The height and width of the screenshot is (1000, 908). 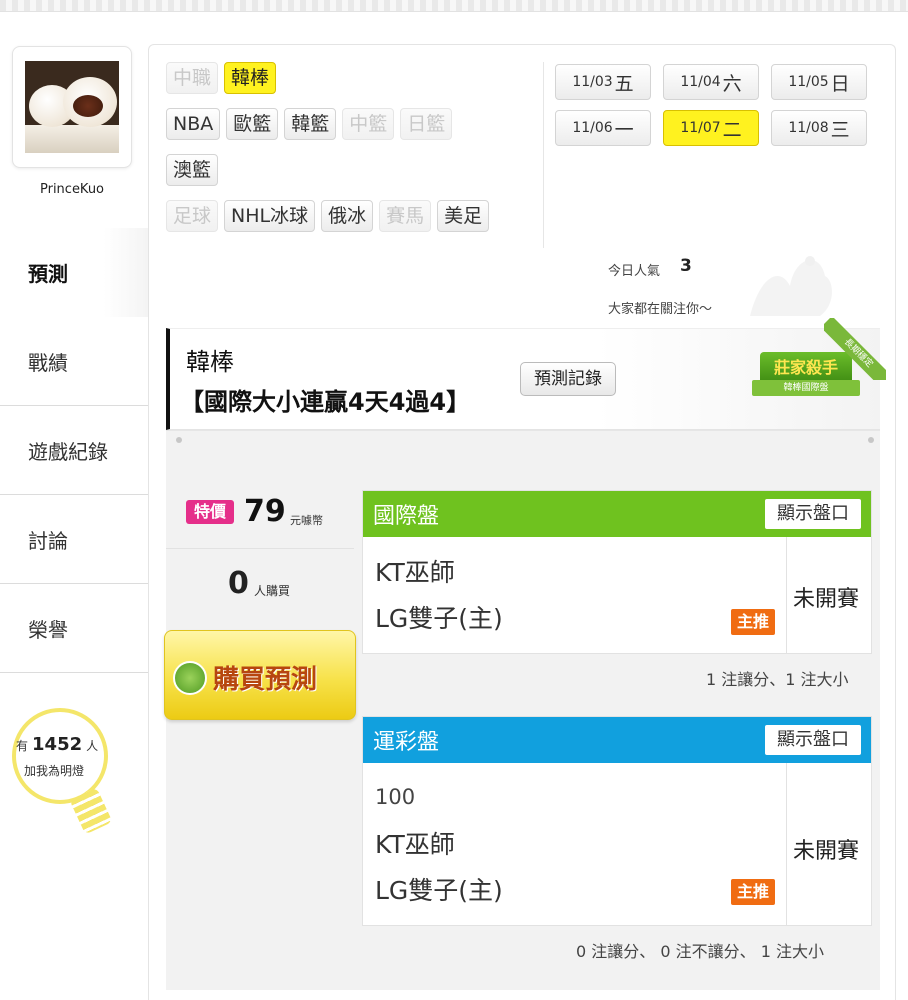 I want to click on fans-label: 加我為明燈, so click(x=54, y=771).